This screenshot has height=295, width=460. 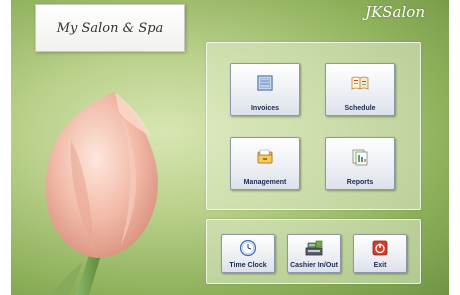 I want to click on salon-title-box: My Salon & Spa, so click(x=110, y=28).